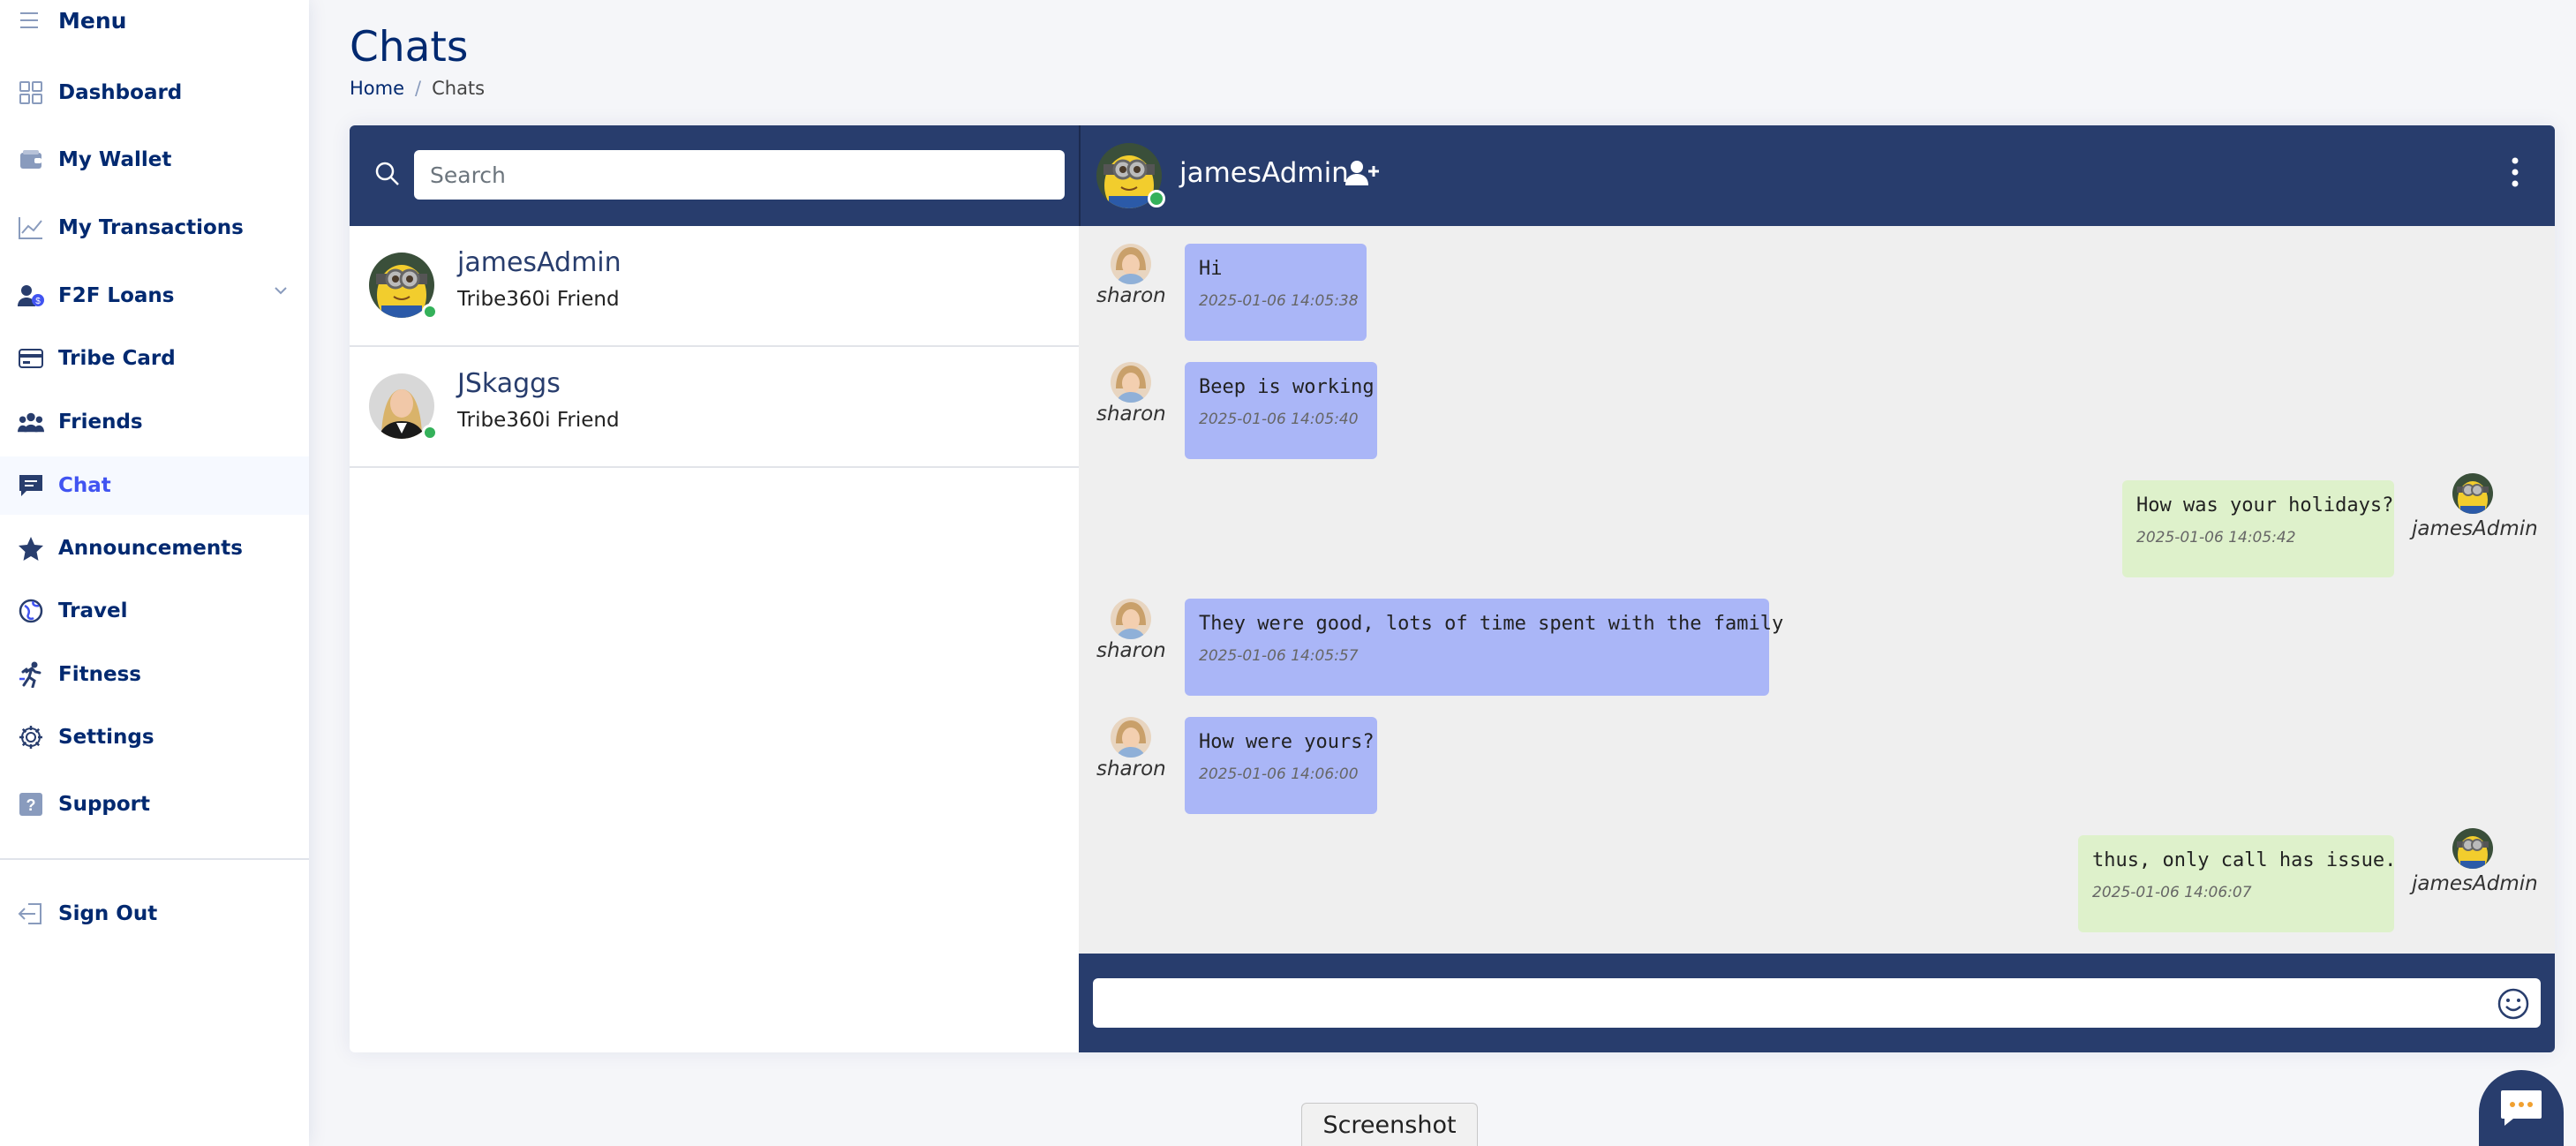  Describe the element at coordinates (539, 263) in the screenshot. I see `contact-name: jamesAdmin` at that location.